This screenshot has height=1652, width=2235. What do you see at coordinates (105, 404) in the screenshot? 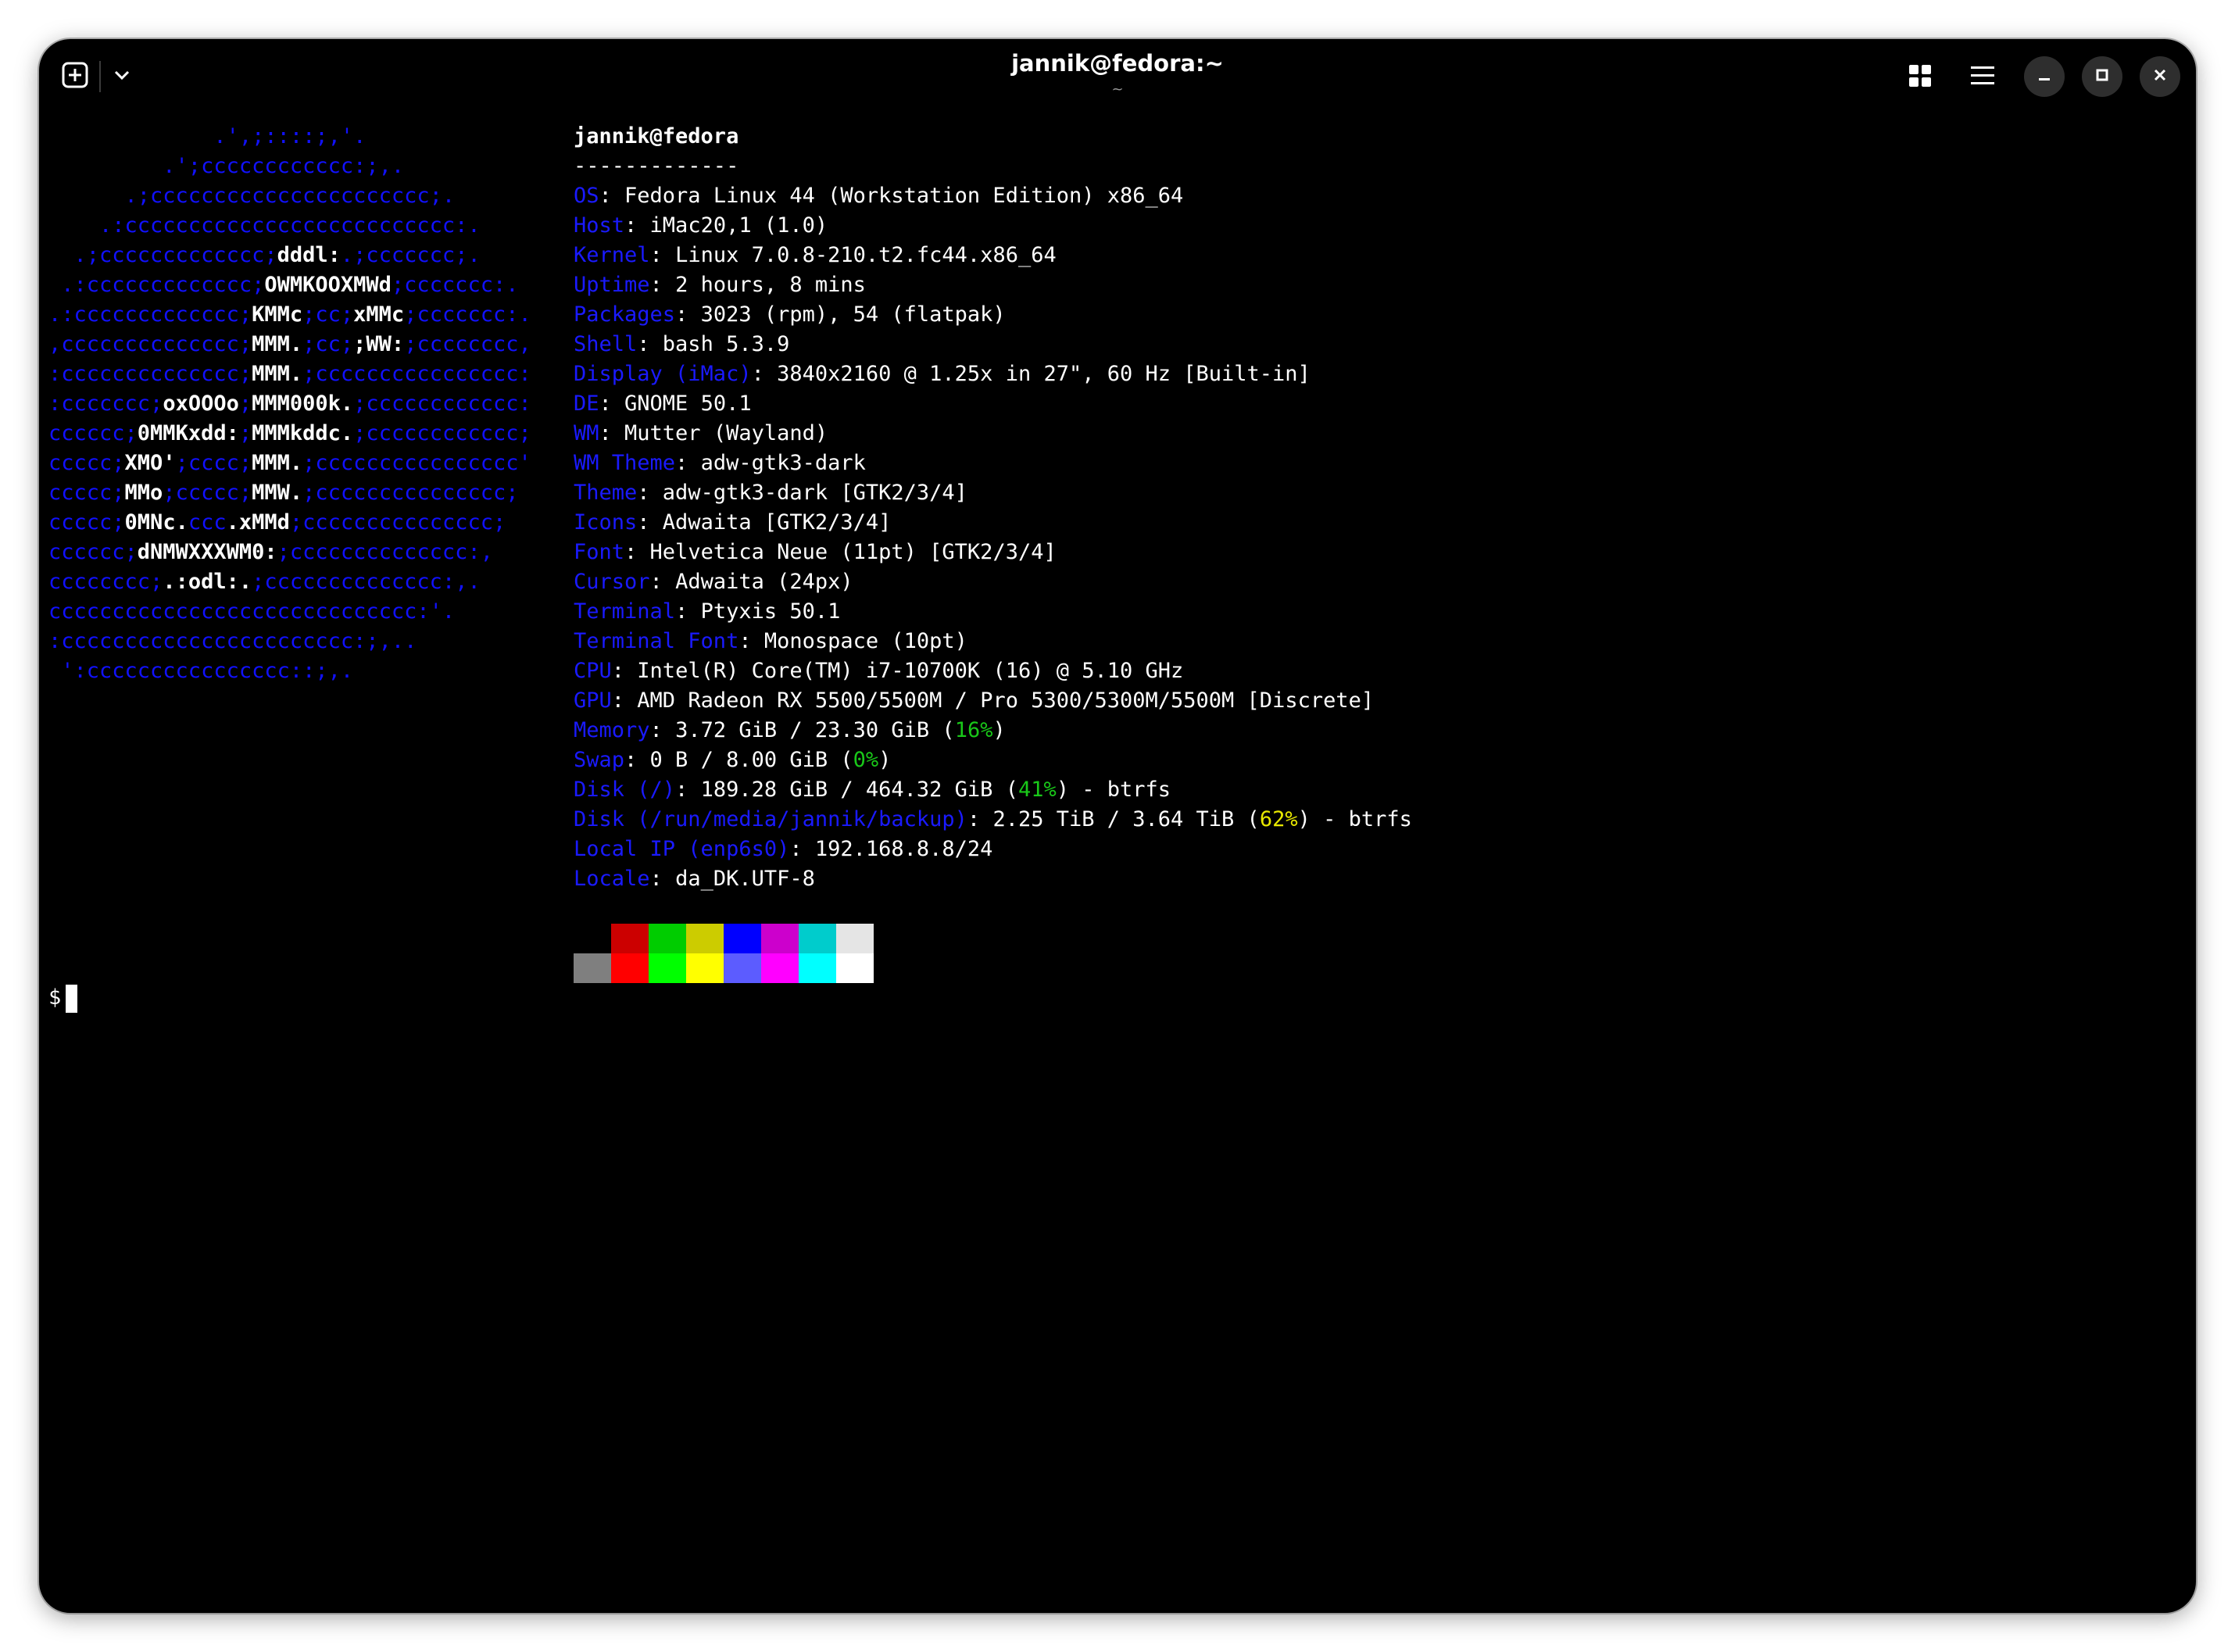
I see `logo-segment: :ccccccc;` at bounding box center [105, 404].